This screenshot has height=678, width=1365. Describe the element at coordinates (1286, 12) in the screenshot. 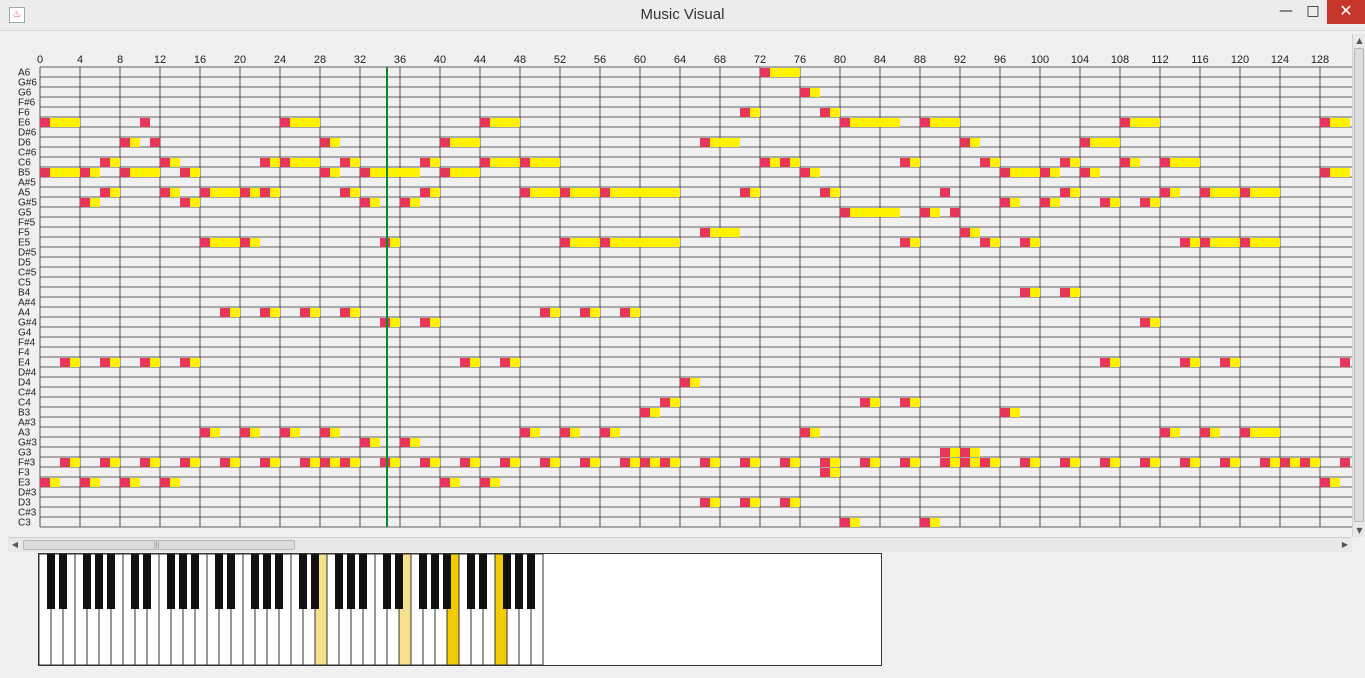

I see `minimize-button: —` at that location.